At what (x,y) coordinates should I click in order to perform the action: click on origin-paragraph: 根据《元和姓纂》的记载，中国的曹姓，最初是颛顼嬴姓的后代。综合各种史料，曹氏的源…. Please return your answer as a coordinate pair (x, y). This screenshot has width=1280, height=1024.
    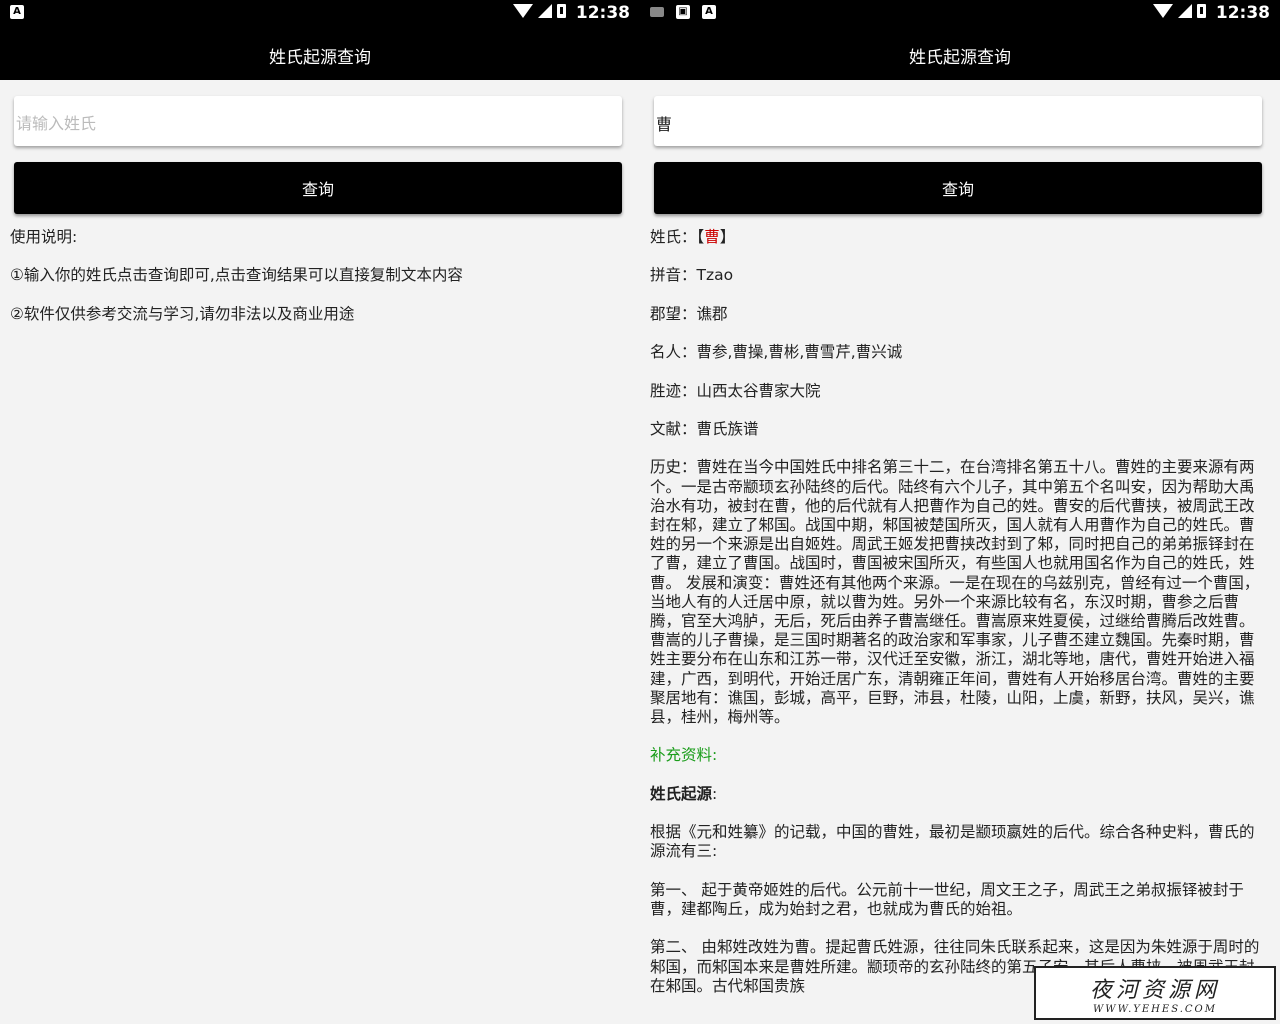
    Looking at the image, I should click on (952, 842).